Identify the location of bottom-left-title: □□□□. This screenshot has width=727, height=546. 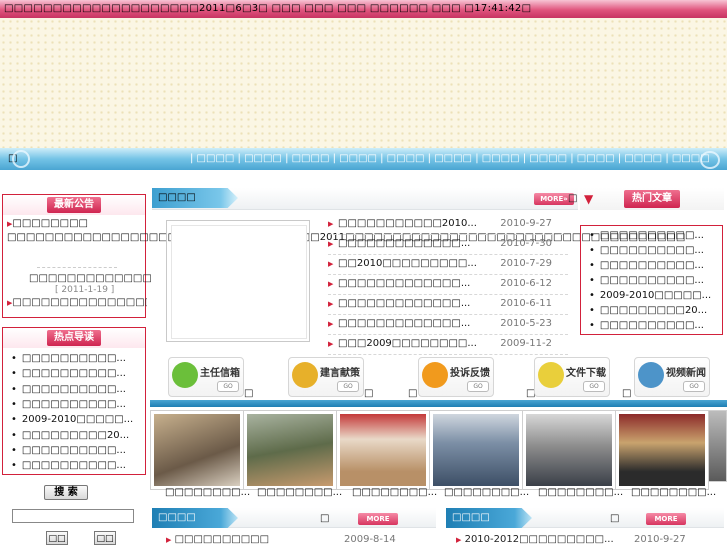
(195, 518).